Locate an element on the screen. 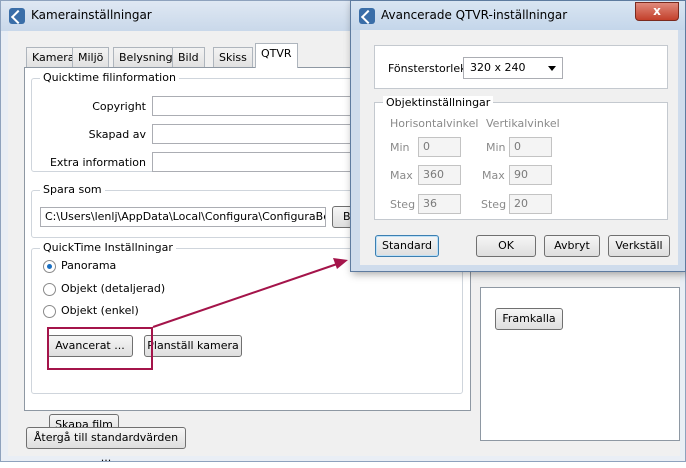 The width and height of the screenshot is (686, 468). object-simple-radio is located at coordinates (49, 311).